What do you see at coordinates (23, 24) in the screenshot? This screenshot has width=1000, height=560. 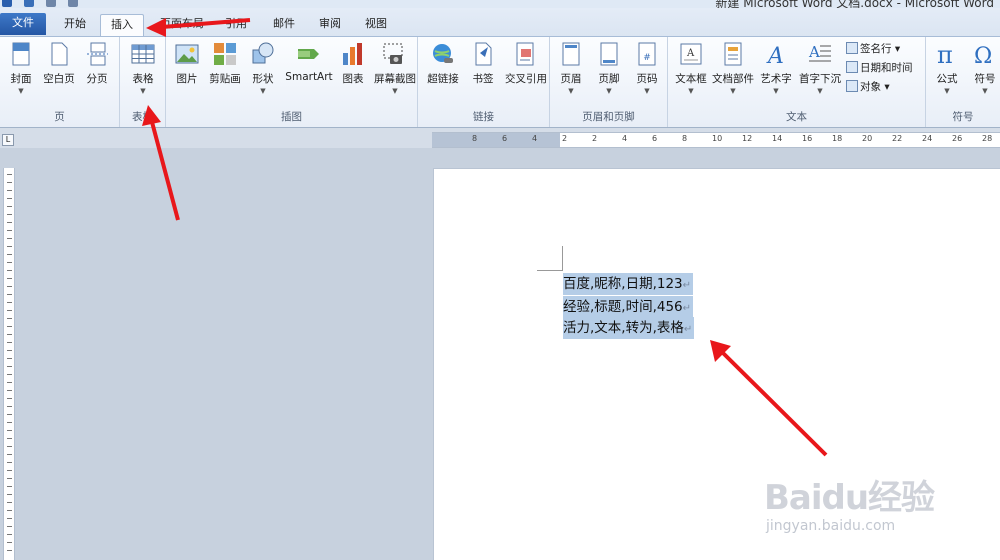 I see `tab-file: 文件` at bounding box center [23, 24].